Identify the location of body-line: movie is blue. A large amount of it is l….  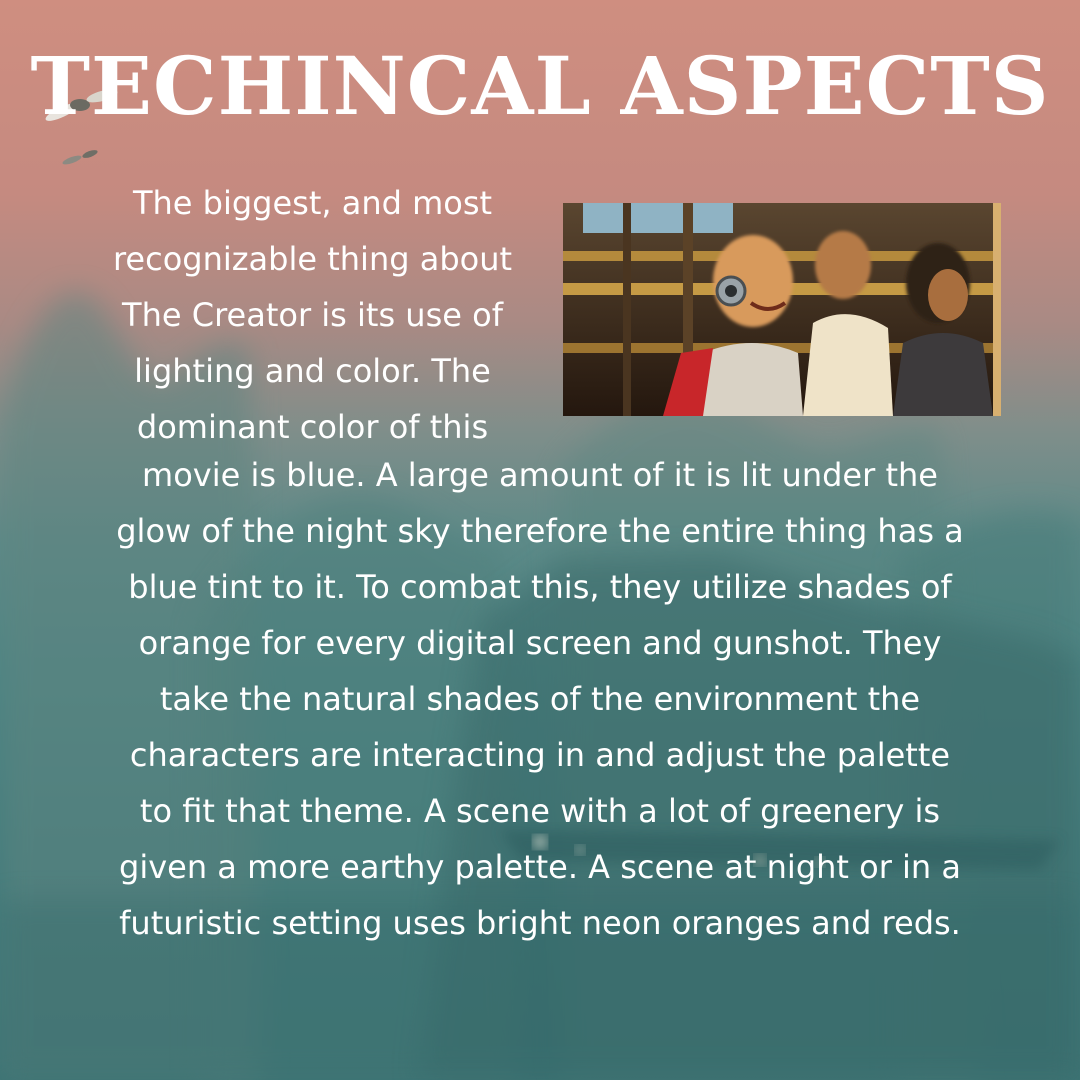
(540, 475).